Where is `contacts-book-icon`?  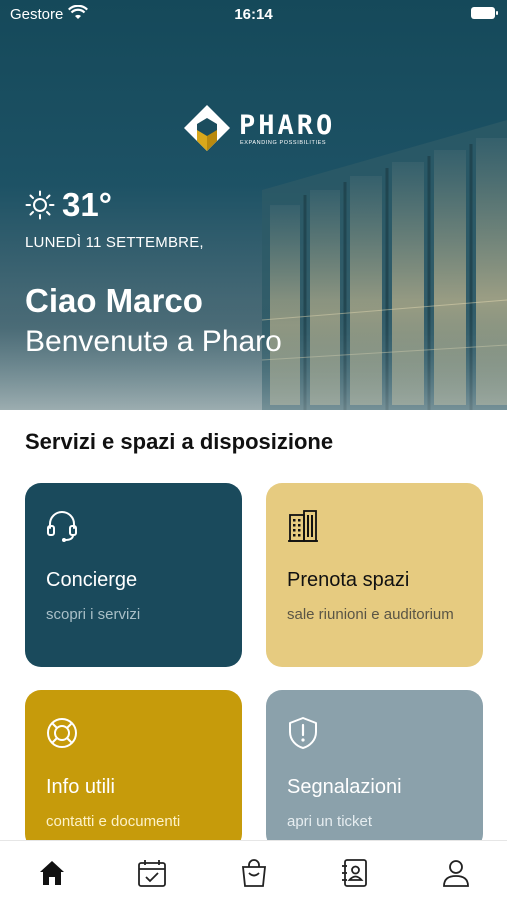 contacts-book-icon is located at coordinates (354, 873).